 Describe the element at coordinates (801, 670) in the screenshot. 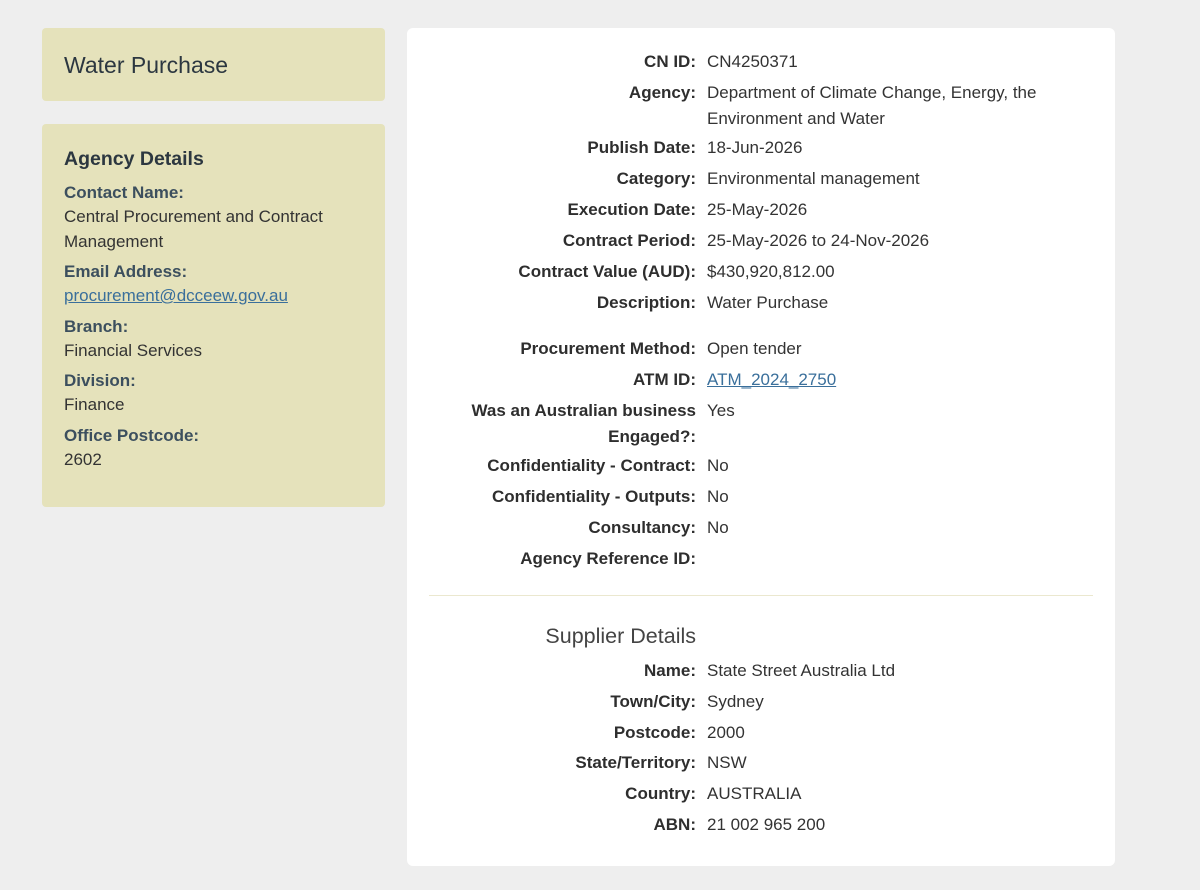

I see `supplier-name-value: State Street Australia Ltd` at that location.